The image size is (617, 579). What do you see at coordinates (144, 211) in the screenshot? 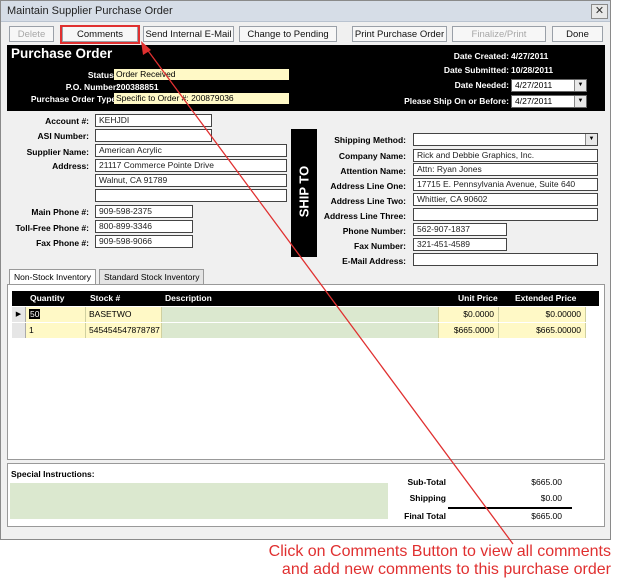
I see `main-phone-field: 909-598-2375` at bounding box center [144, 211].